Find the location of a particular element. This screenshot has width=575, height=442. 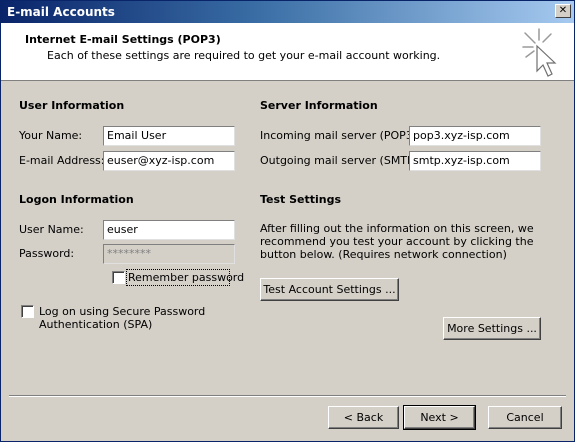

server-info-title: Server Information is located at coordinates (319, 105).